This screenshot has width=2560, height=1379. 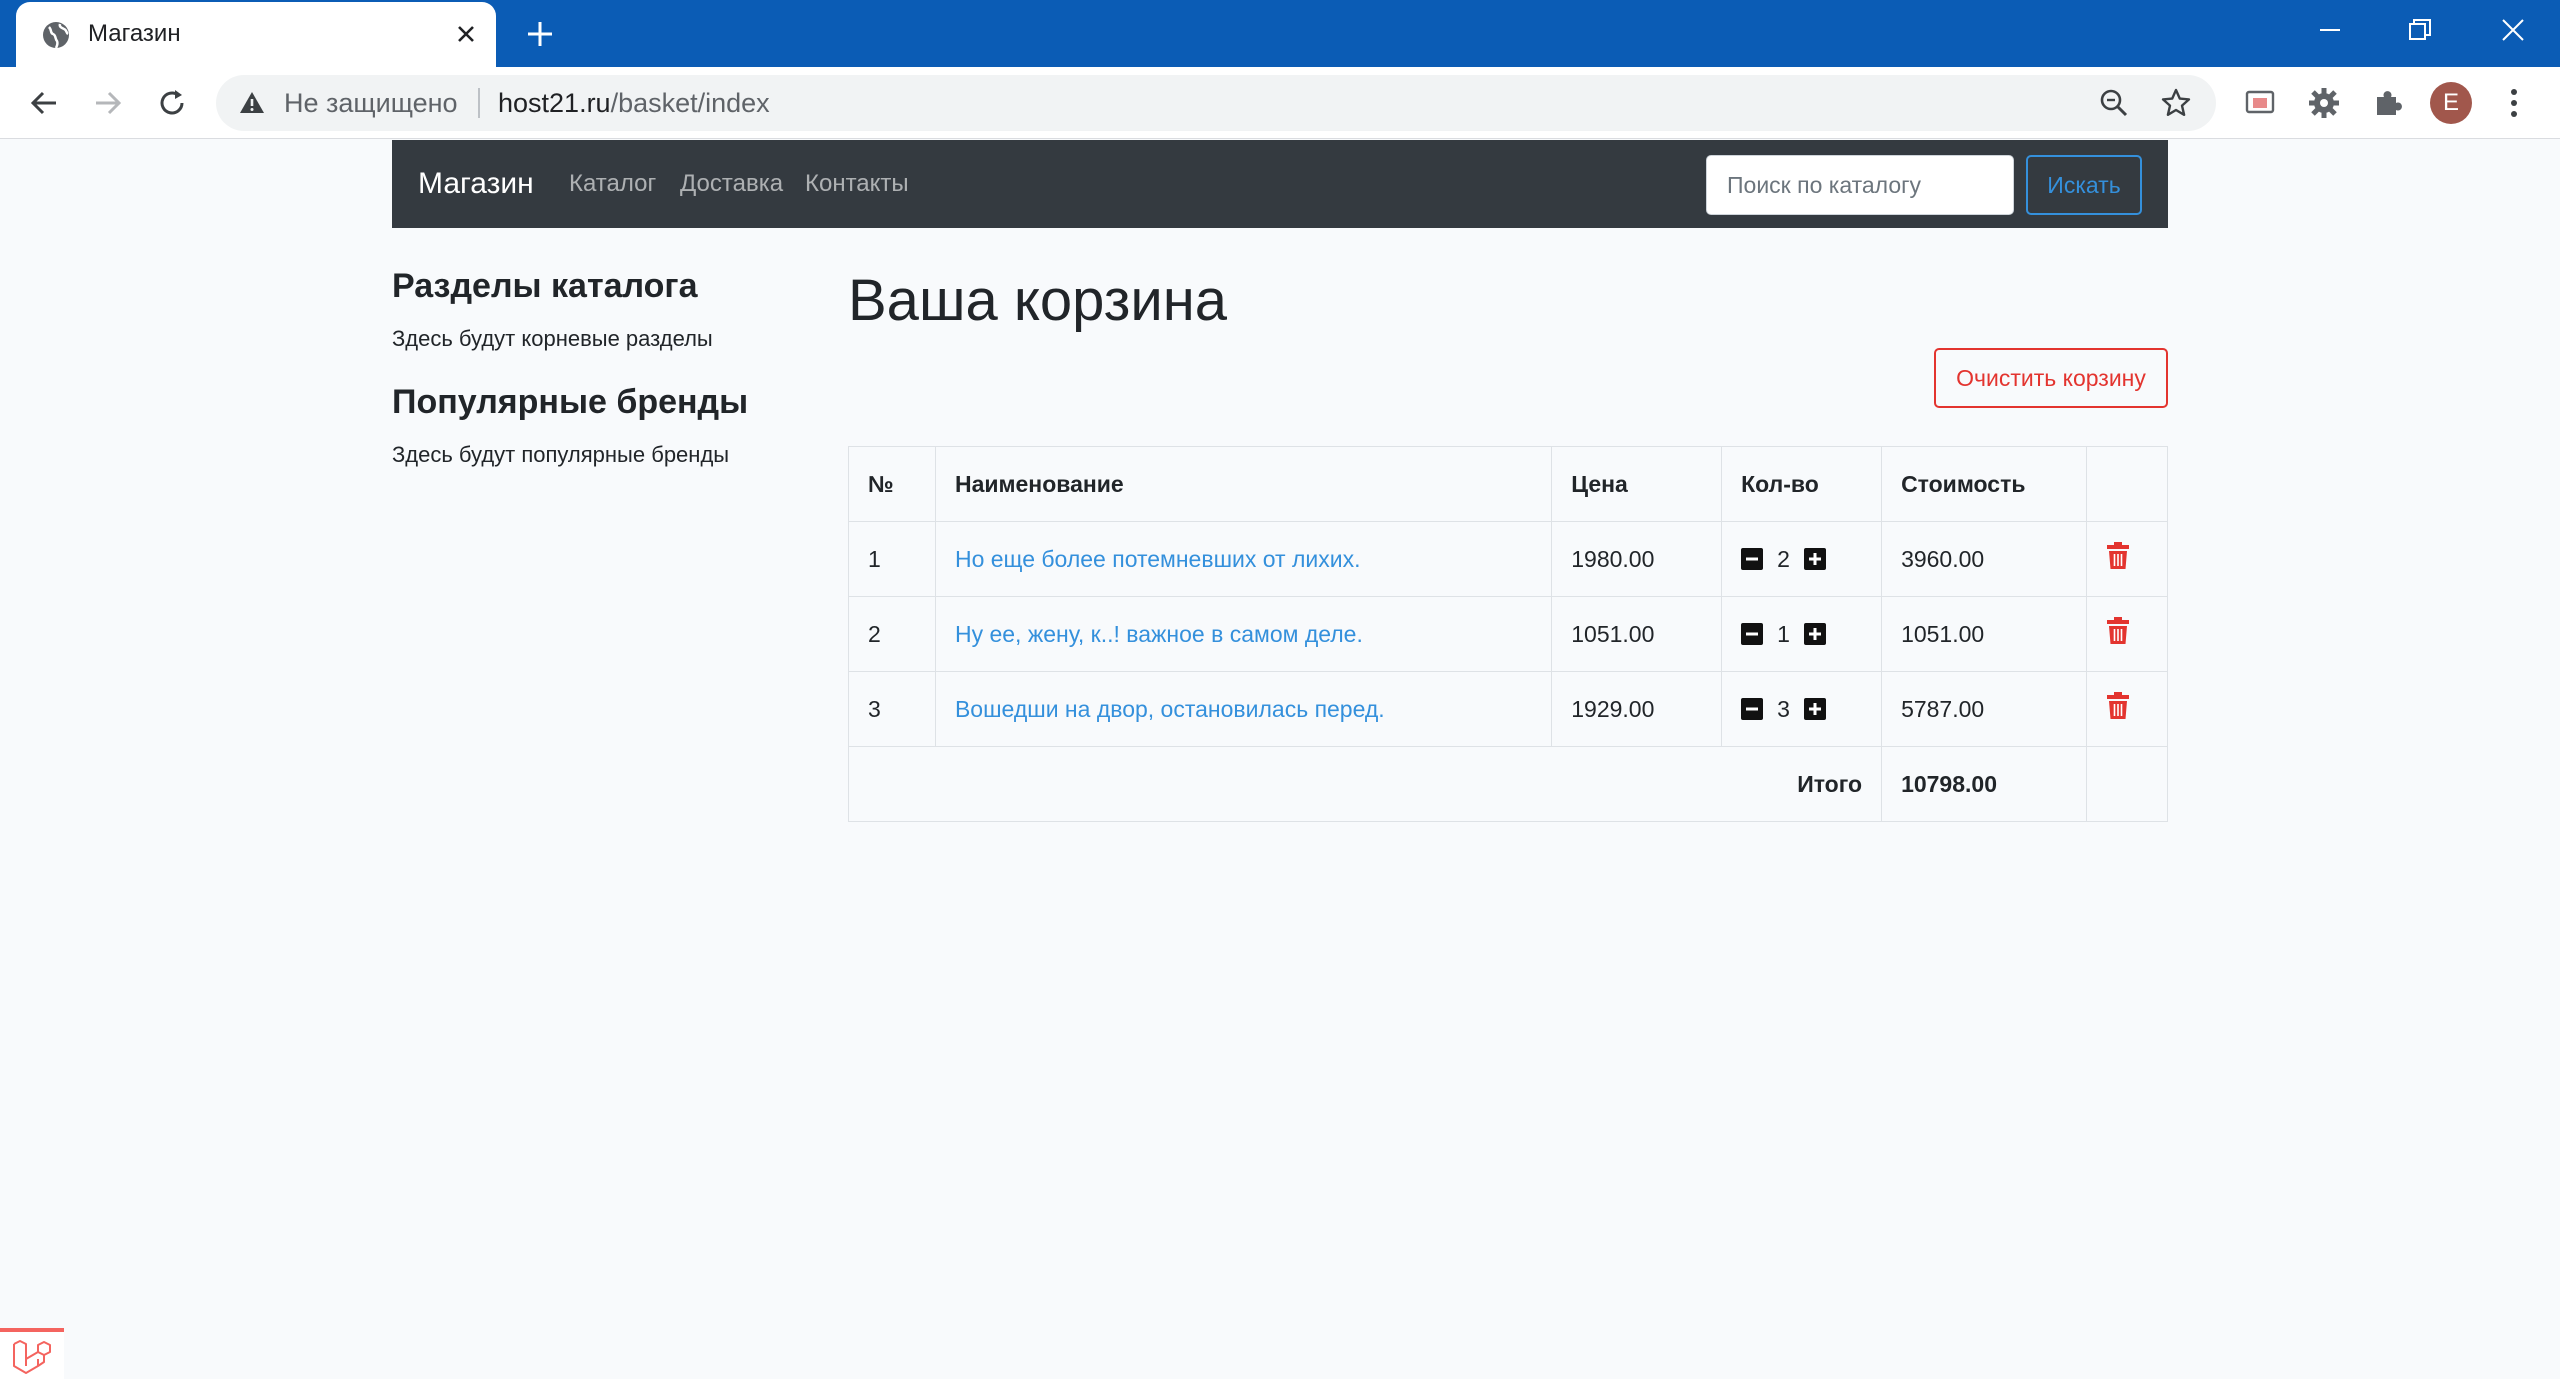 I want to click on total-empty-cell, so click(x=2127, y=784).